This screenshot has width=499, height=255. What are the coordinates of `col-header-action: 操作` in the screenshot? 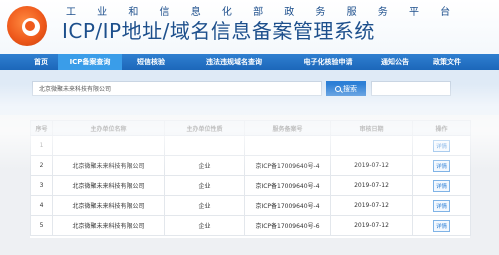 It's located at (441, 128).